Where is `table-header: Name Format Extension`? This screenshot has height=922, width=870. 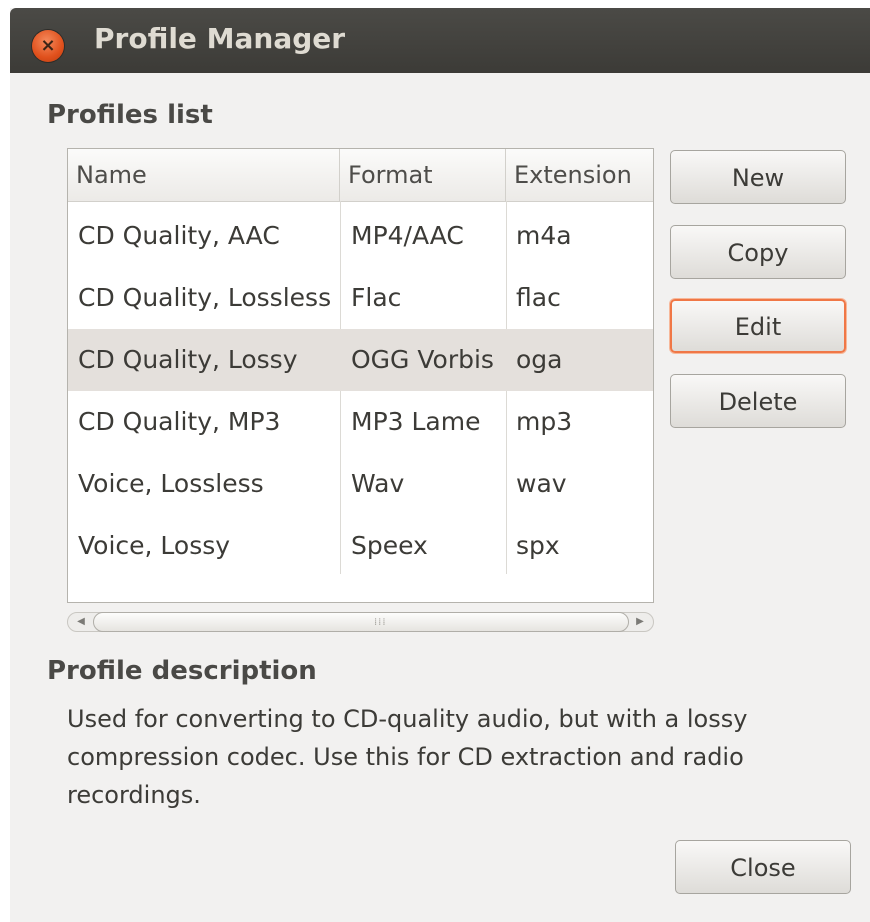
table-header: Name Format Extension is located at coordinates (360, 175).